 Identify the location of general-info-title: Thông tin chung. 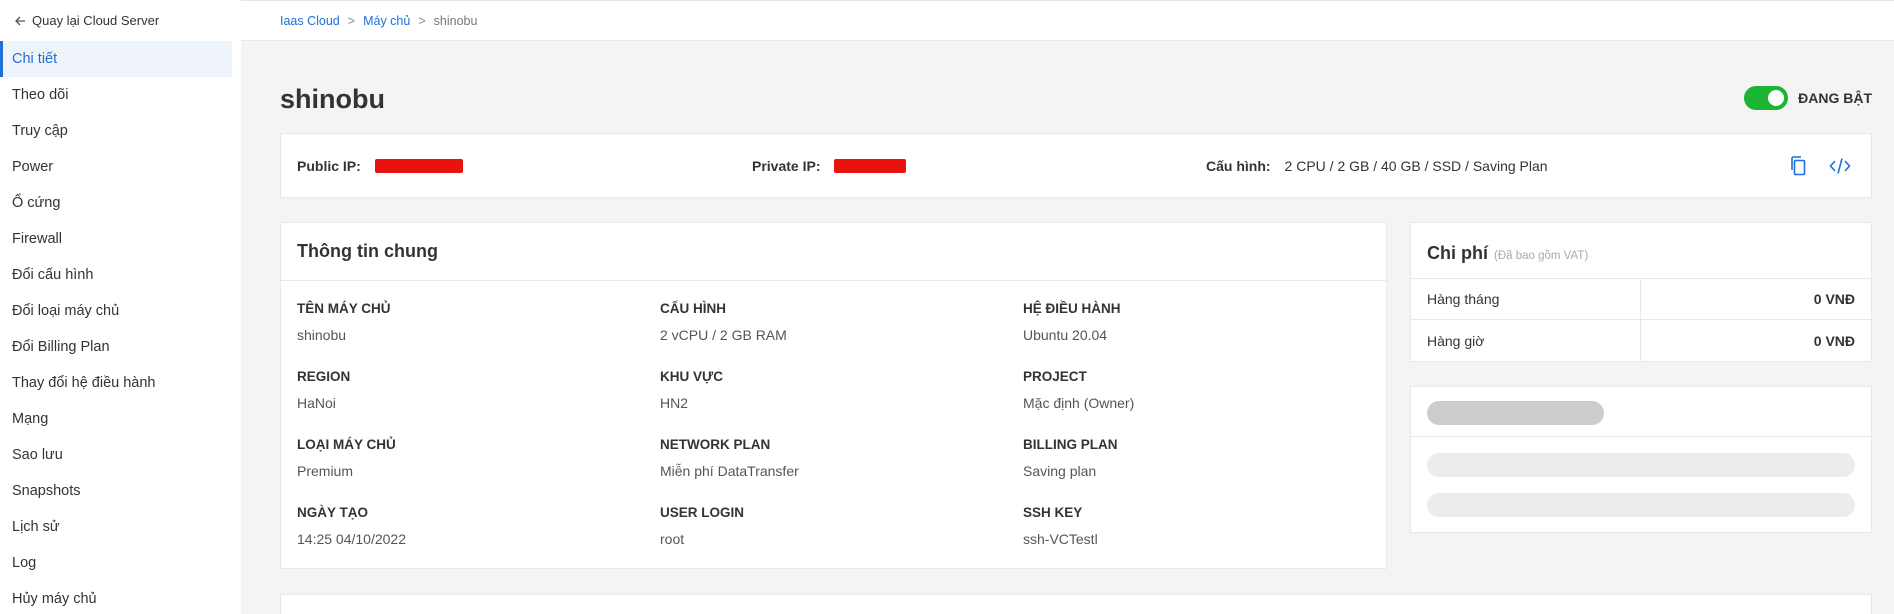
(833, 252).